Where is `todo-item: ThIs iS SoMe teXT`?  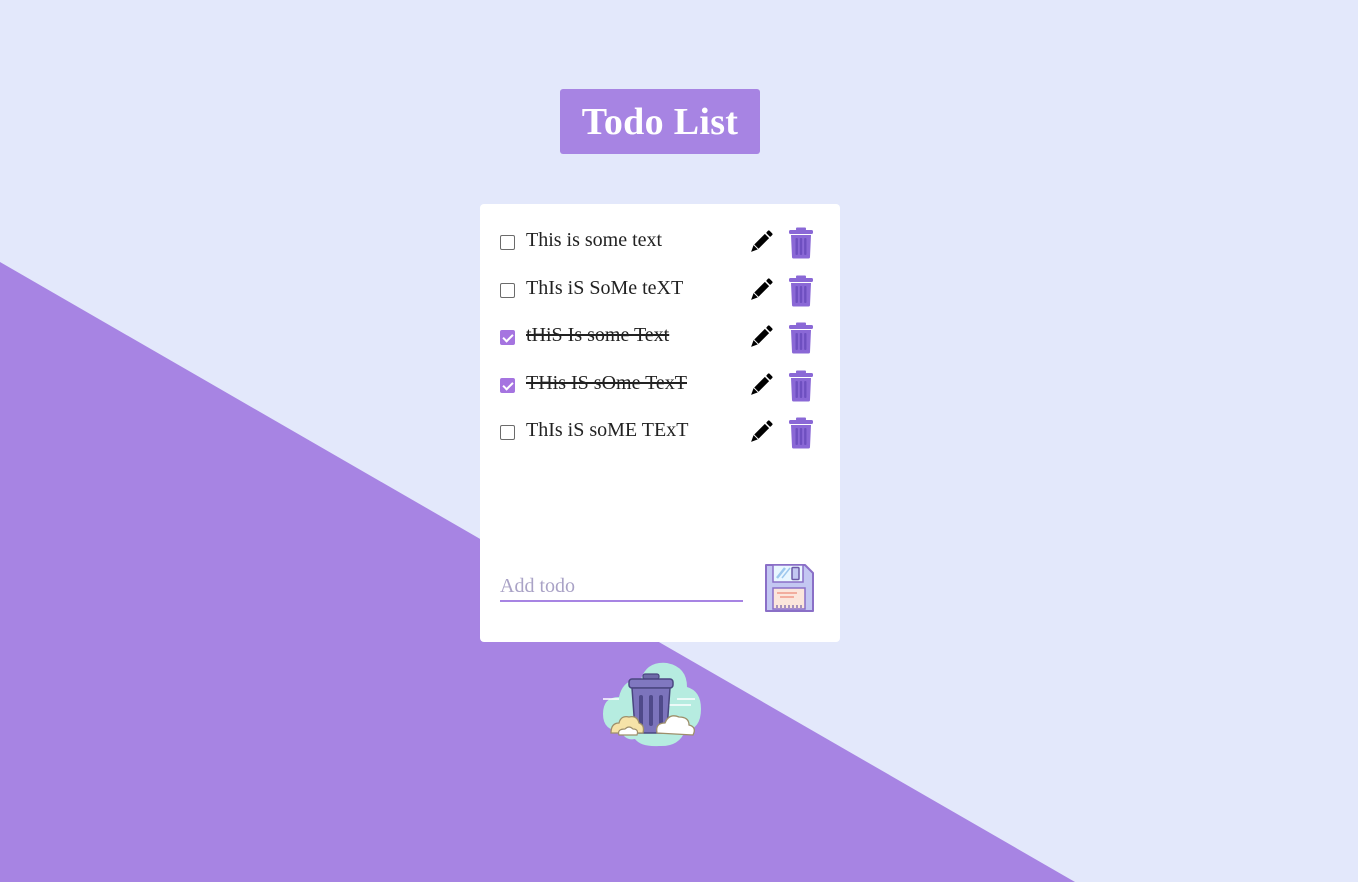
todo-item: ThIs iS SoMe teXT is located at coordinates (660, 291).